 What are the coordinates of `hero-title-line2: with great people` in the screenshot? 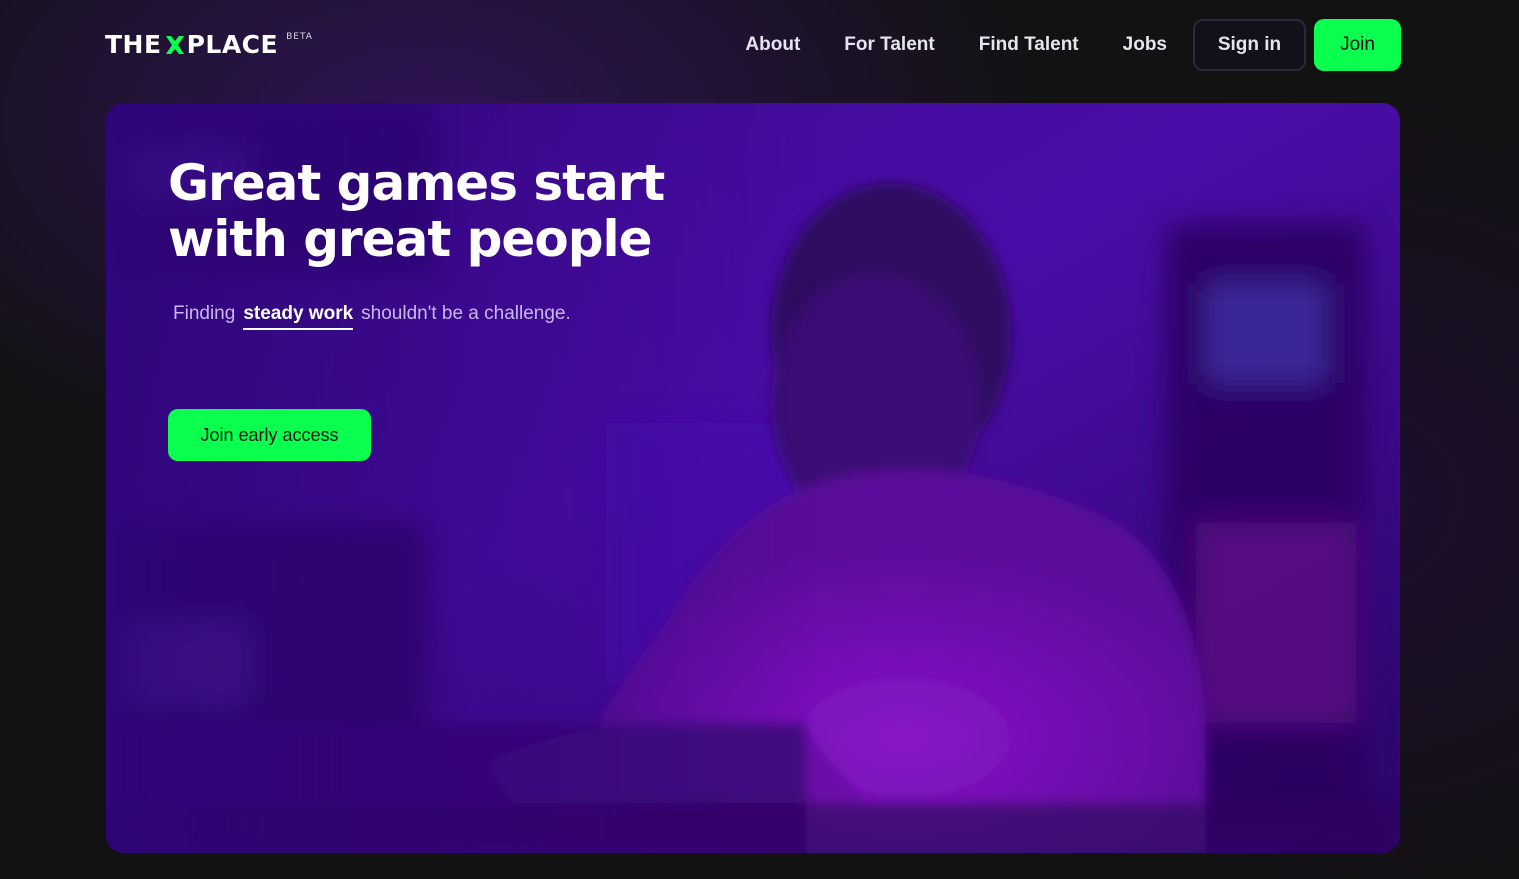 It's located at (410, 239).